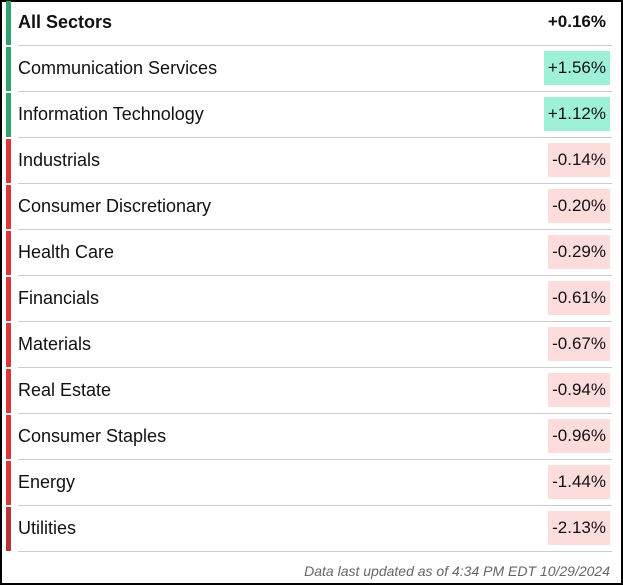 The height and width of the screenshot is (585, 623). What do you see at coordinates (315, 551) in the screenshot?
I see `divider` at bounding box center [315, 551].